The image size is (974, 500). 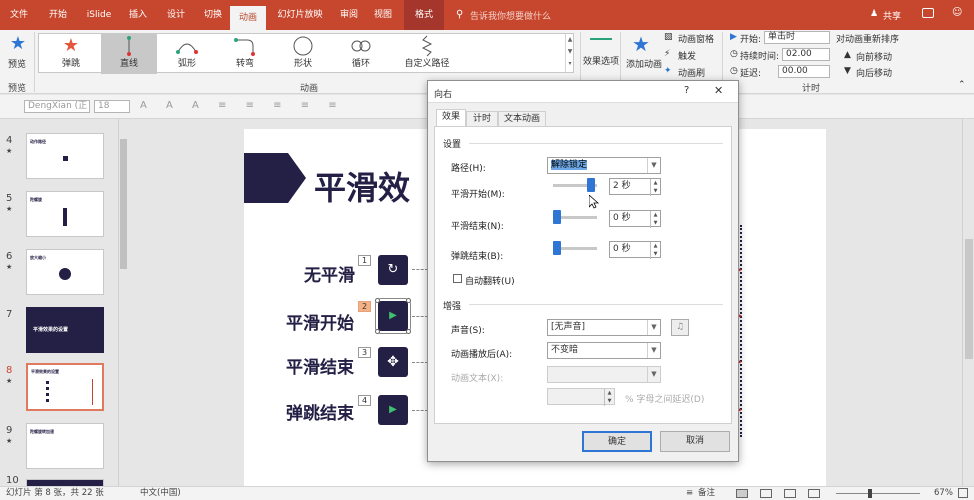 I want to click on label-smooth-end: 平滑结束, so click(x=320, y=365).